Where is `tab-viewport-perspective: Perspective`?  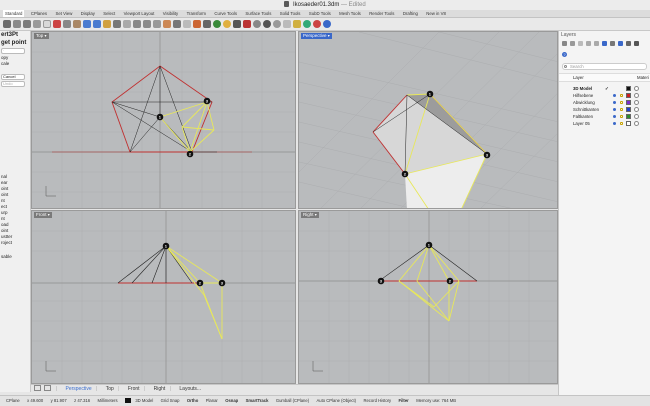
tab-viewport-perspective: Perspective is located at coordinates (78, 389).